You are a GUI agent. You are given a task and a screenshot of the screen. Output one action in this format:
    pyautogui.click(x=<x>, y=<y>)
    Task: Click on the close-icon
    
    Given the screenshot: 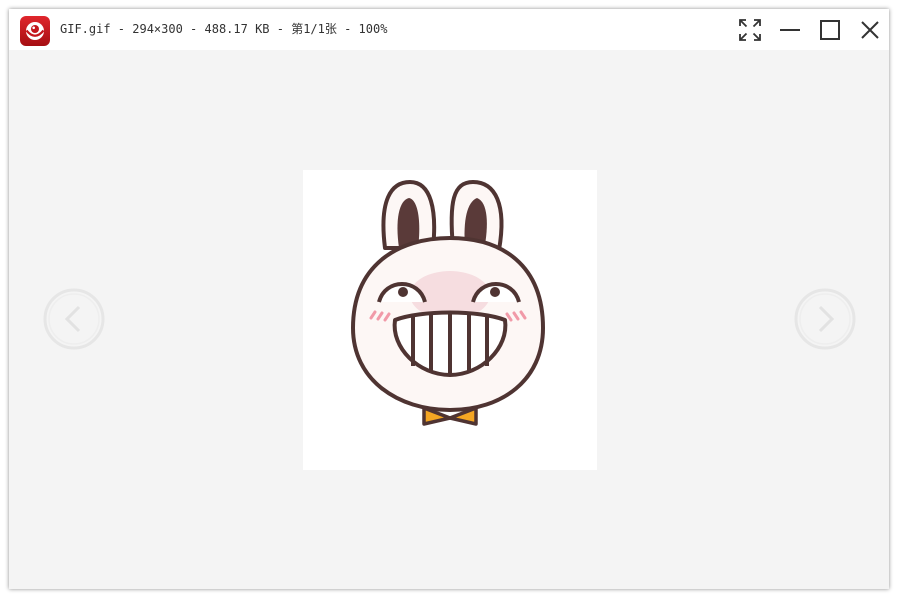 What is the action you would take?
    pyautogui.click(x=870, y=30)
    